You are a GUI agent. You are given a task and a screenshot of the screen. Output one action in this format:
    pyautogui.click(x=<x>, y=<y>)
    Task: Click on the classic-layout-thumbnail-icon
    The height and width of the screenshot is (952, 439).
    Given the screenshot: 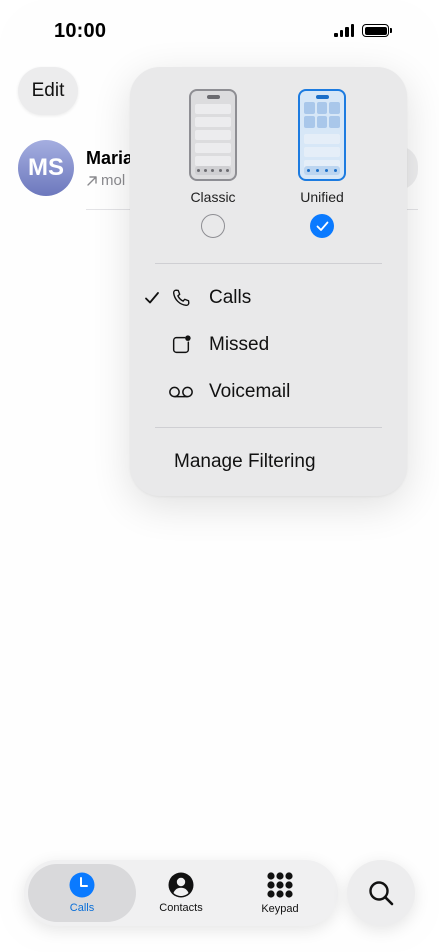 What is the action you would take?
    pyautogui.click(x=213, y=135)
    